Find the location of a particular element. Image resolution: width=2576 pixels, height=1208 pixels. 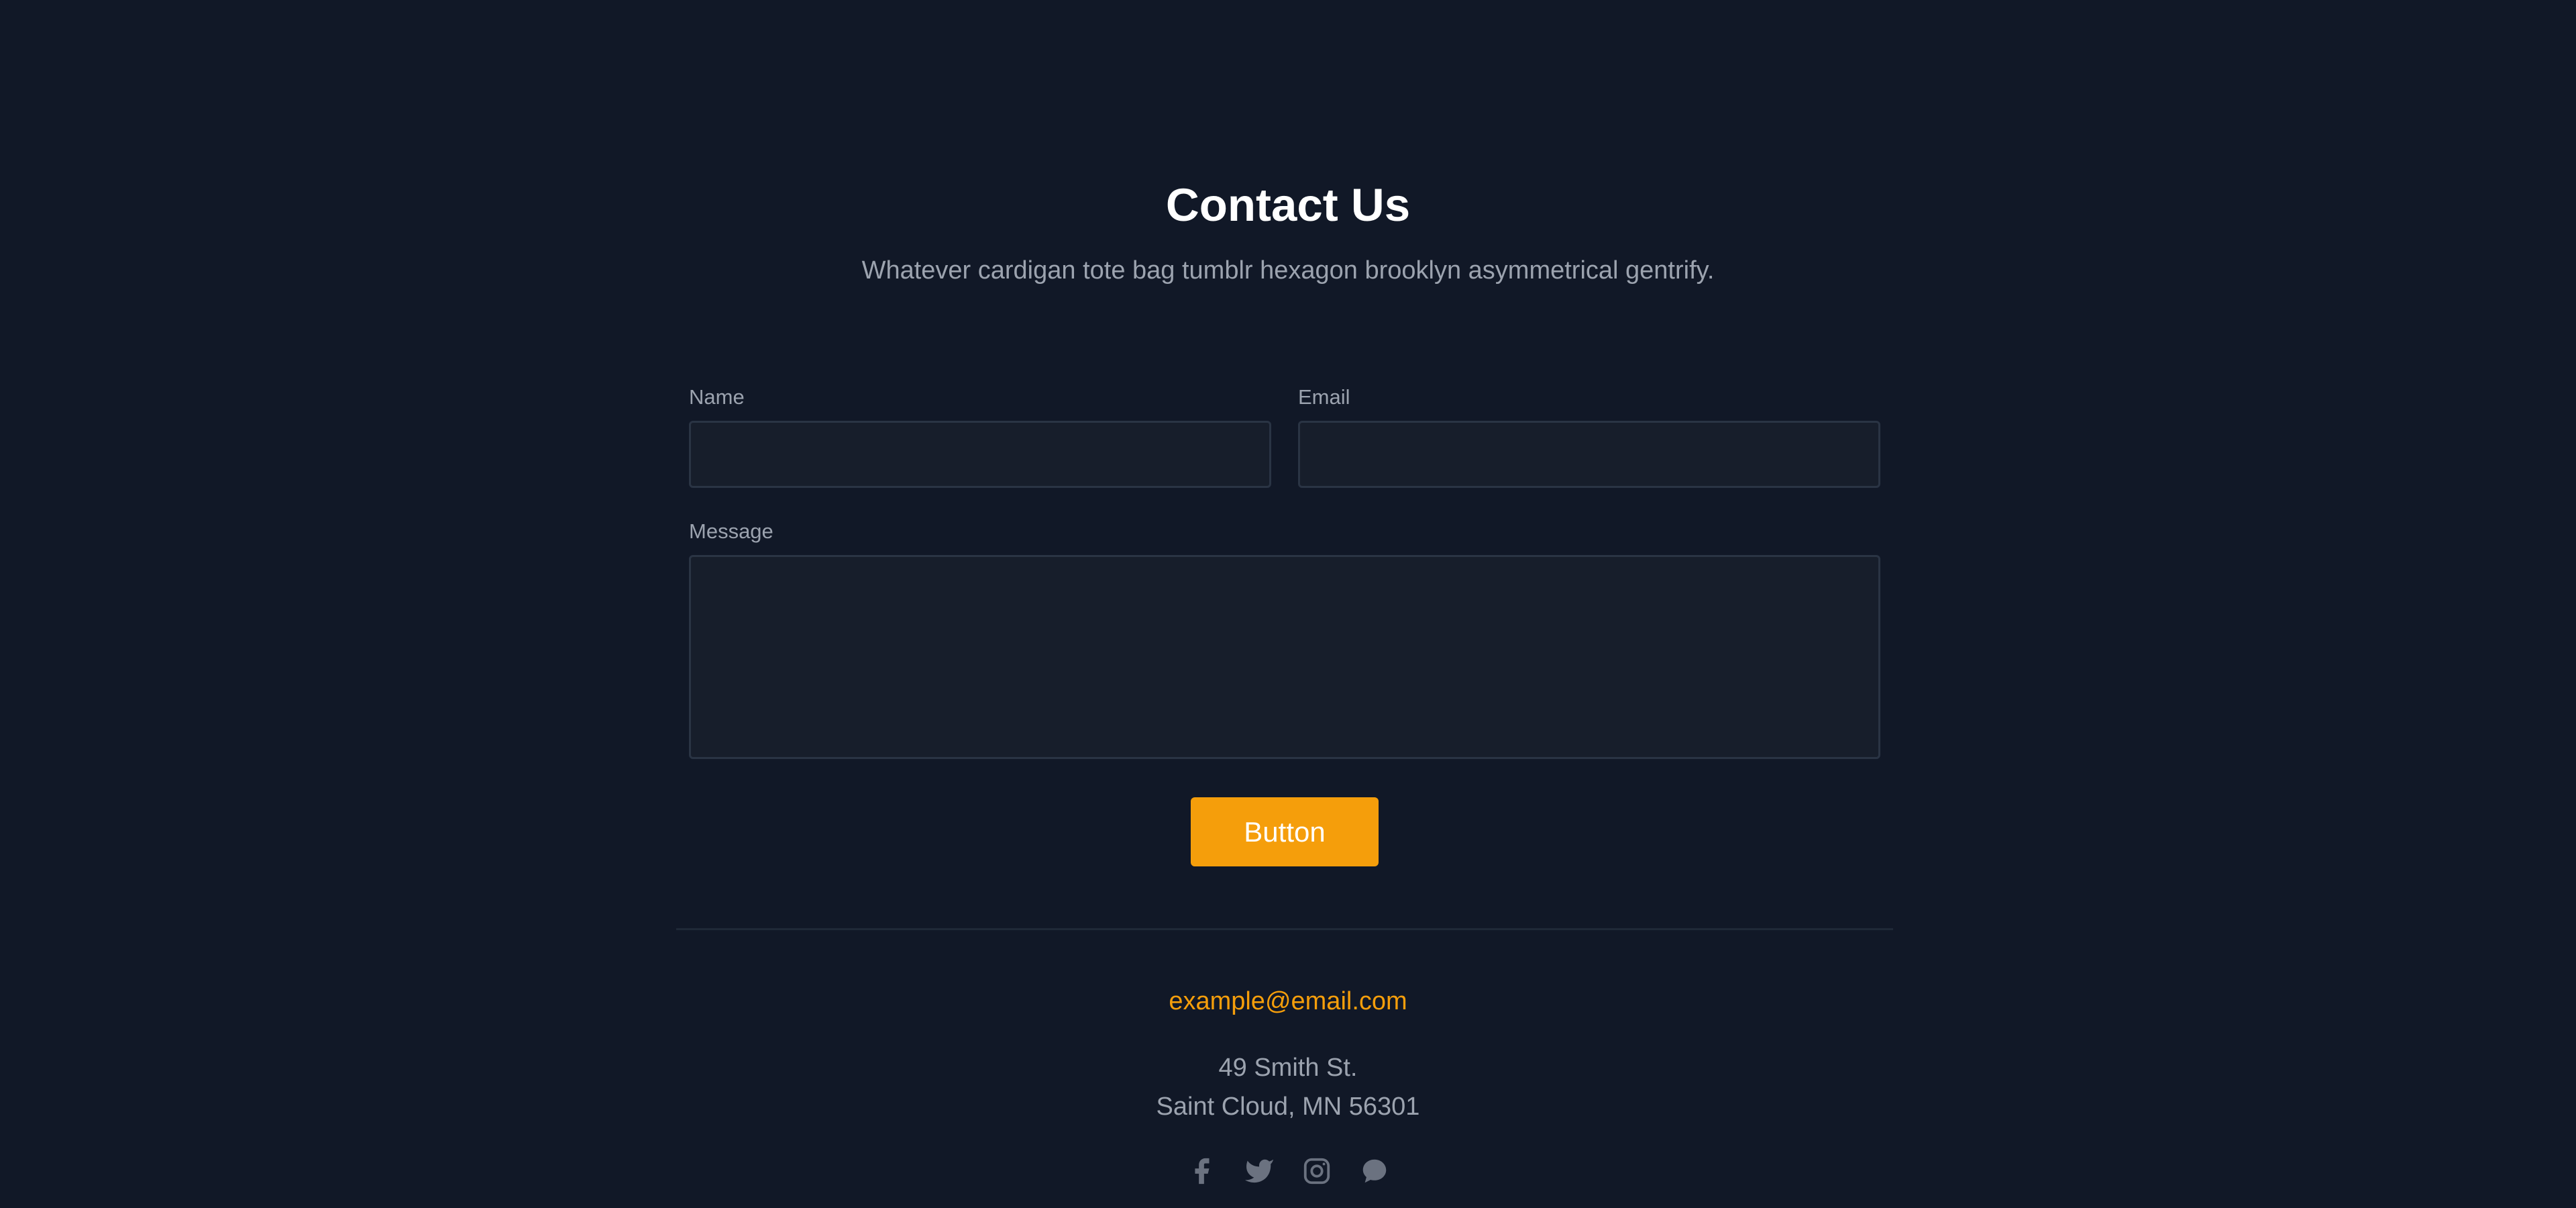

twitter-icon is located at coordinates (1259, 1171).